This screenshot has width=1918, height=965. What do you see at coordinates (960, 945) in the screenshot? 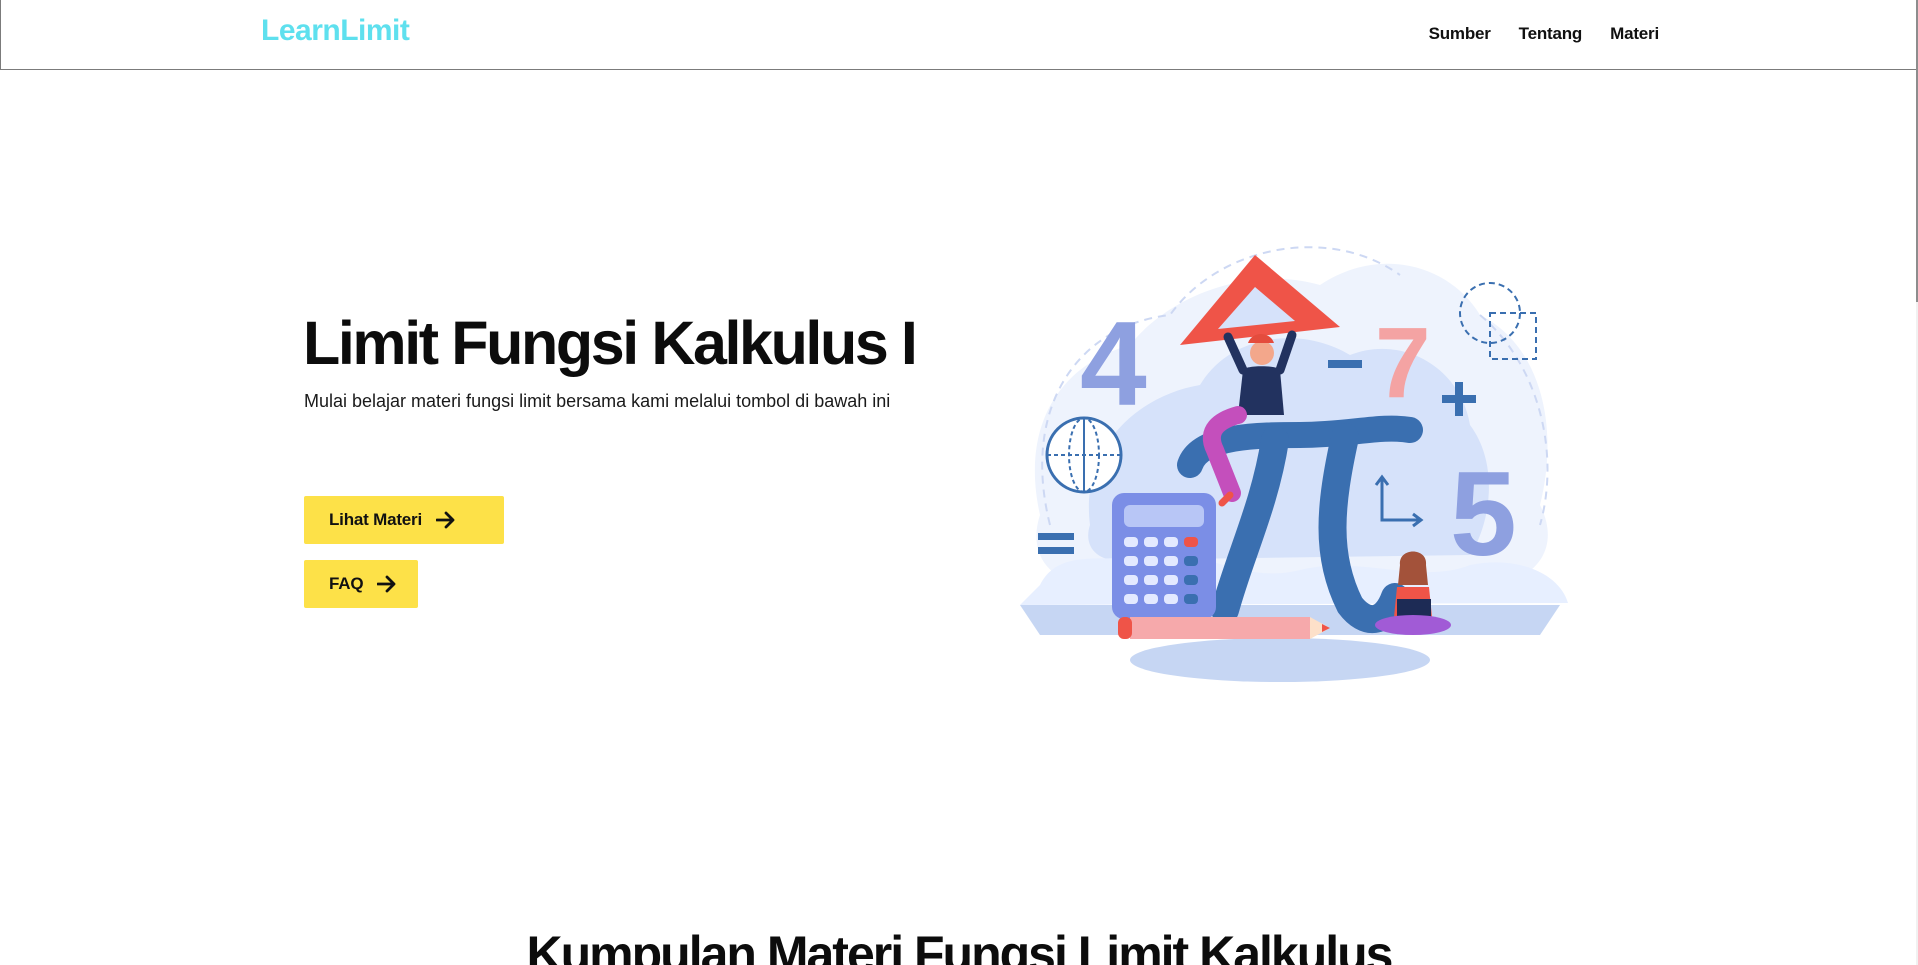
I see `section-title: Kumpulan Materi Fungsi Limit Kalkulus` at bounding box center [960, 945].